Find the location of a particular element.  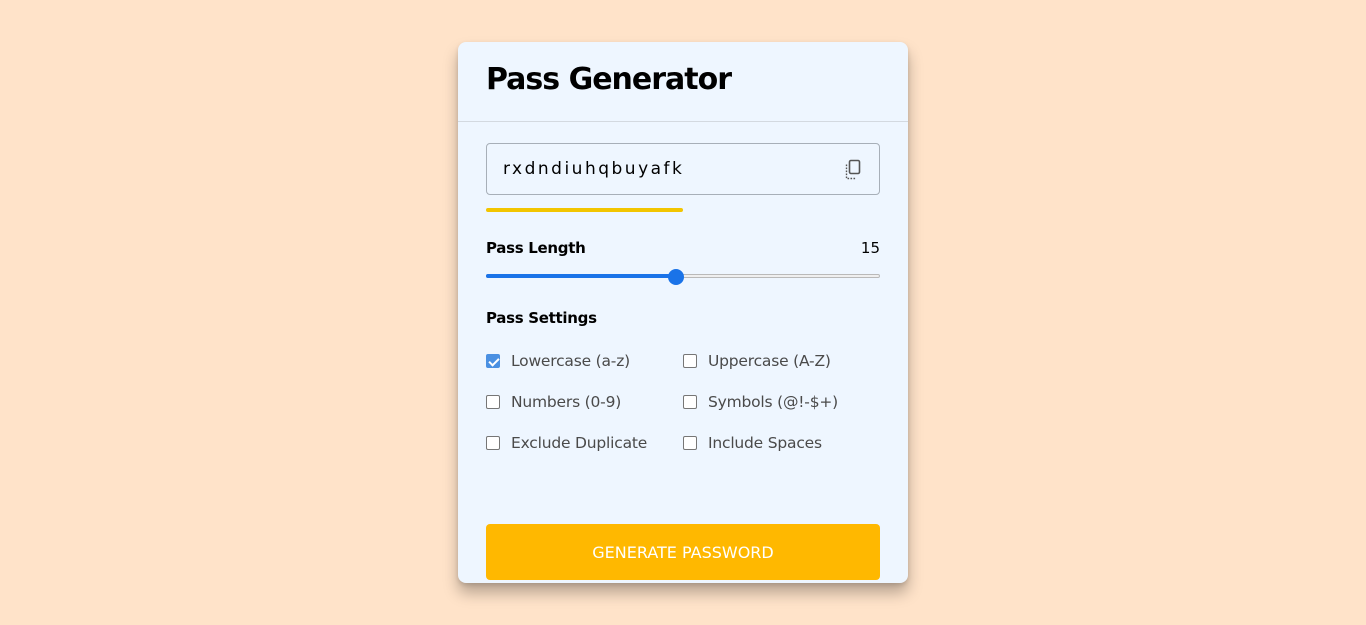

lowercase-checkbox is located at coordinates (493, 361).